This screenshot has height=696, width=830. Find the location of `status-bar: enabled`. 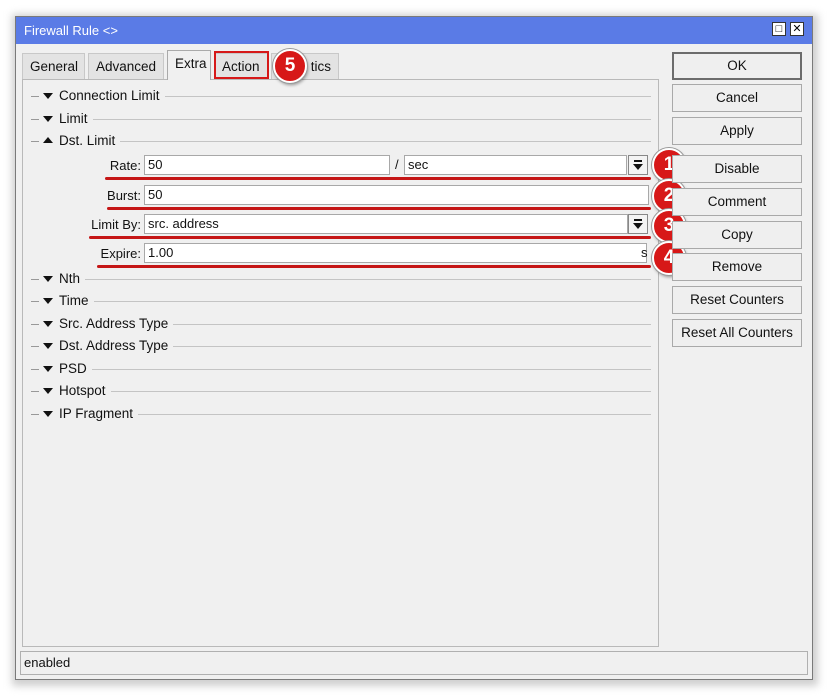

status-bar: enabled is located at coordinates (414, 663).